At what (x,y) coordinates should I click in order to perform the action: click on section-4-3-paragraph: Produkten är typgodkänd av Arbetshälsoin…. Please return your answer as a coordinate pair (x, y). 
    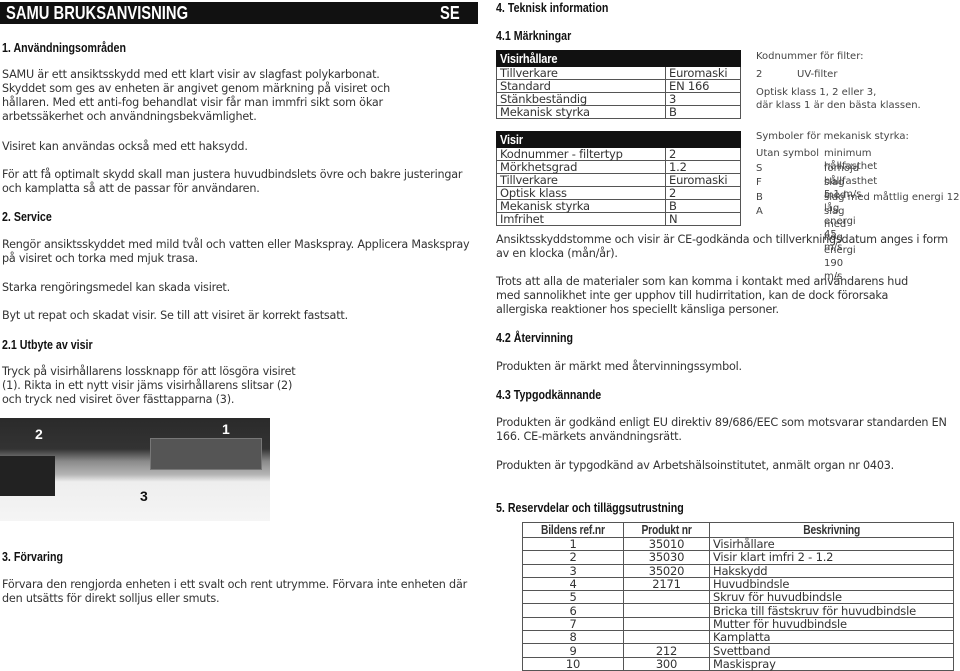
    Looking at the image, I should click on (695, 465).